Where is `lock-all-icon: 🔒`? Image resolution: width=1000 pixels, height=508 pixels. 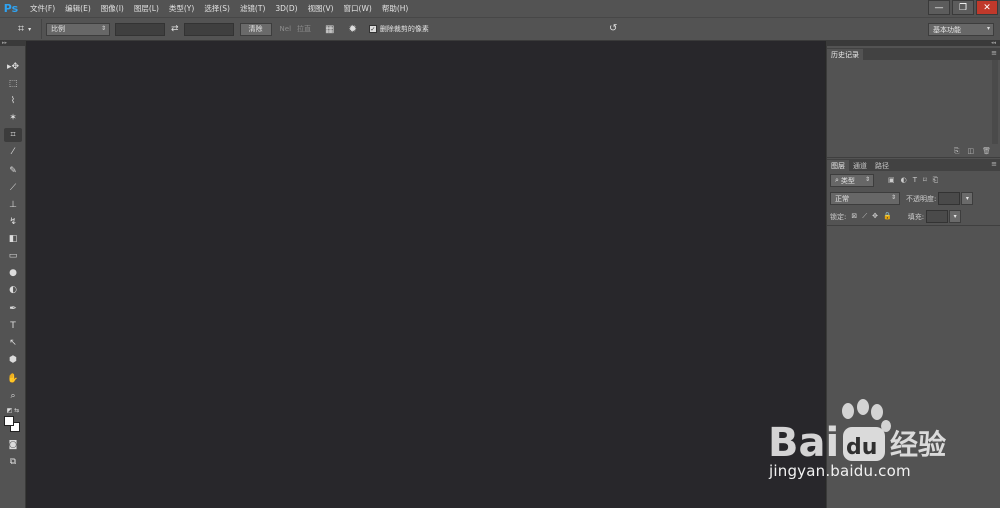
lock-all-icon: 🔒 is located at coordinates (887, 216).